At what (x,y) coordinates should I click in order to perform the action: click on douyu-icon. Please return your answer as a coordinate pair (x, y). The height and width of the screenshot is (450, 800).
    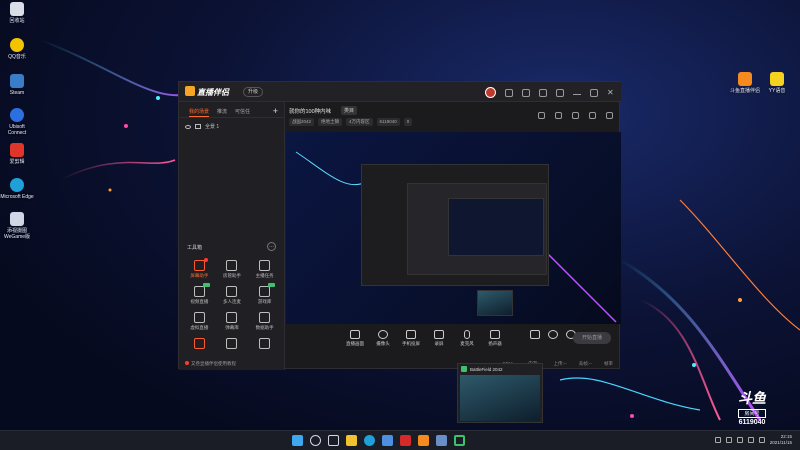
    Looking at the image, I should click on (423, 440).